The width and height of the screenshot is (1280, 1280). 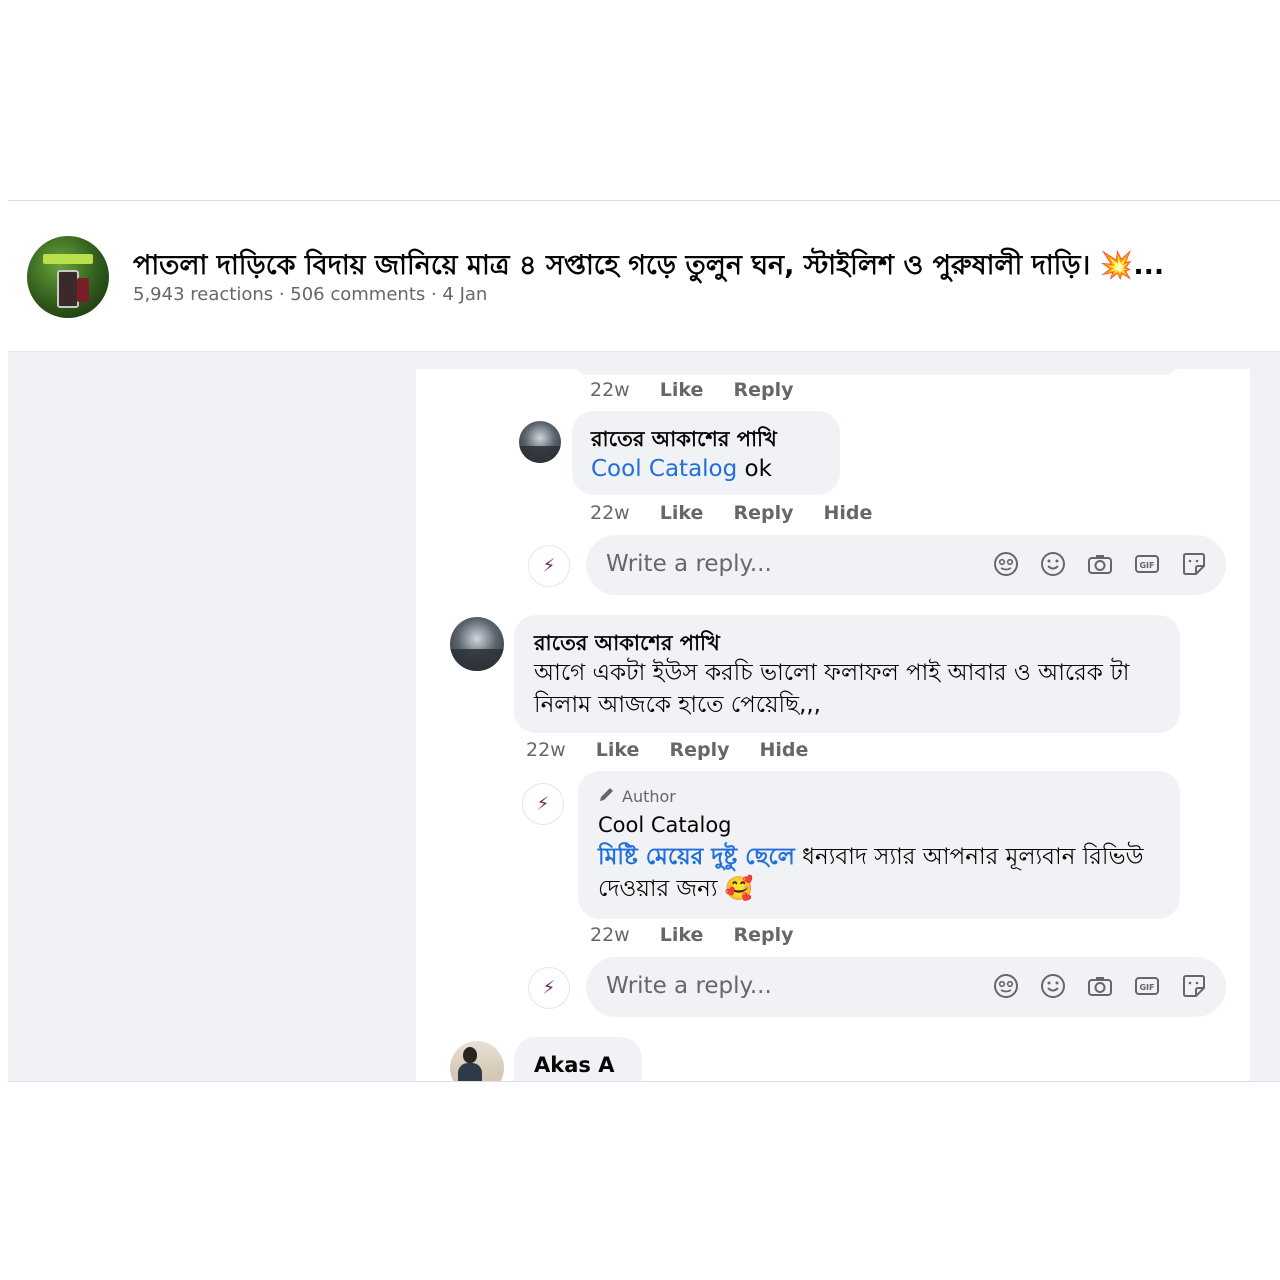 What do you see at coordinates (665, 825) in the screenshot?
I see `comment-author: Cool Catalog` at bounding box center [665, 825].